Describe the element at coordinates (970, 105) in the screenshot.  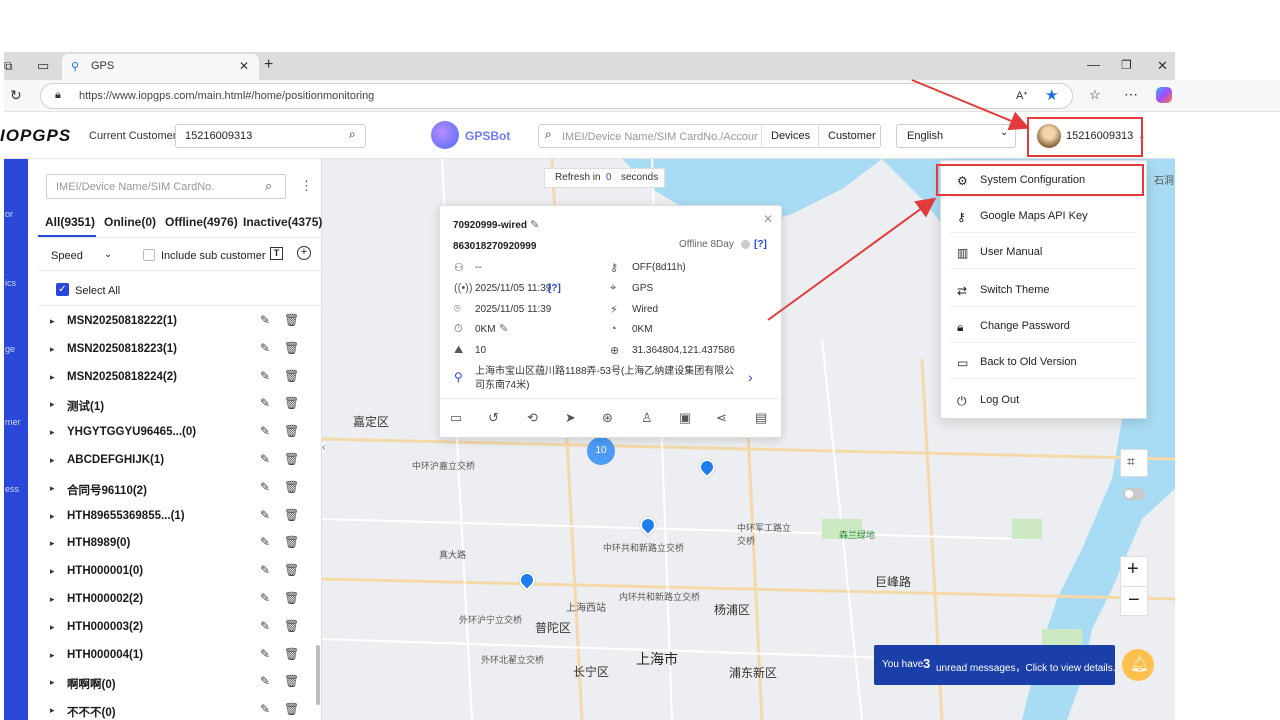
I see `arrow-to-user` at that location.